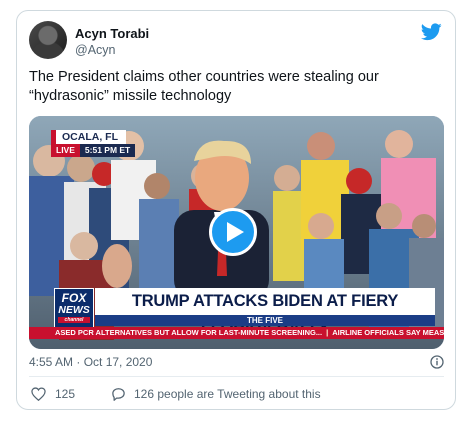 This screenshot has height=425, width=475. Describe the element at coordinates (431, 32) in the screenshot. I see `twitter-bird-icon` at that location.